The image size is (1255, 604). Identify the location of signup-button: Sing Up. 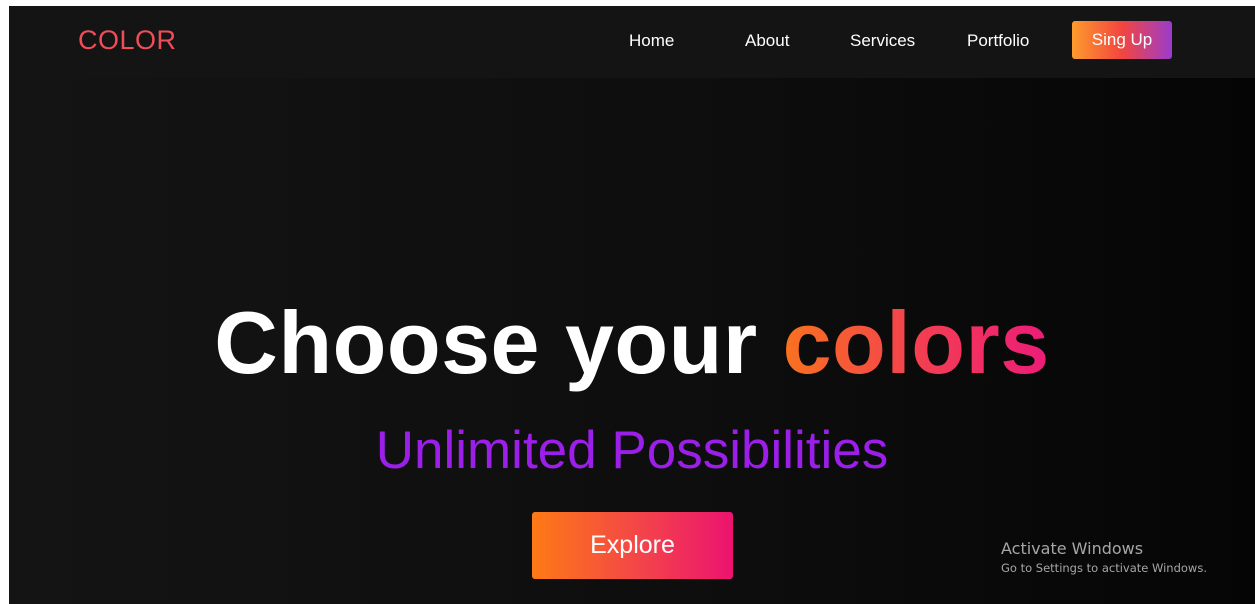
(1122, 40).